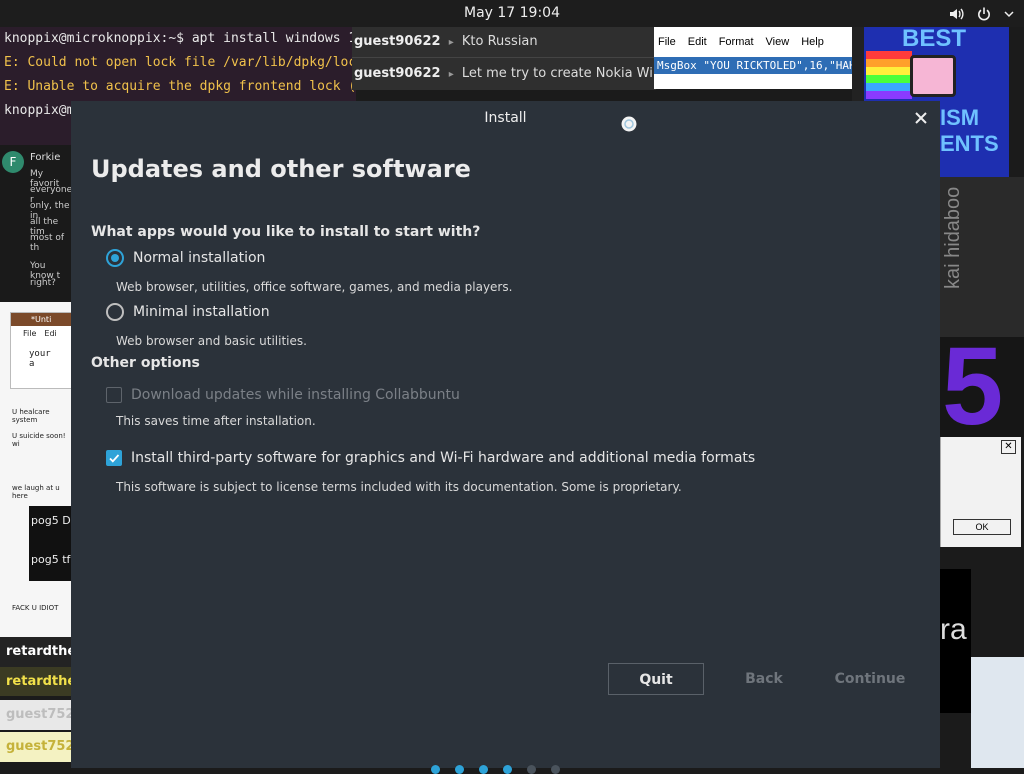 The image size is (1024, 774). I want to click on chat-line: we laugh at u here, so click(36, 492).